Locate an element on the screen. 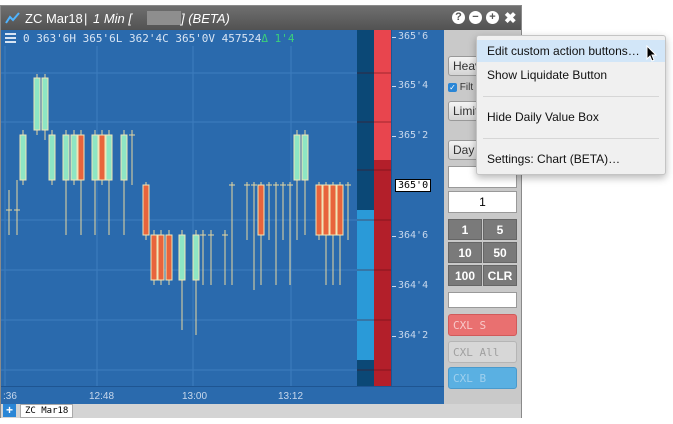  quantity-field is located at coordinates (482, 300).